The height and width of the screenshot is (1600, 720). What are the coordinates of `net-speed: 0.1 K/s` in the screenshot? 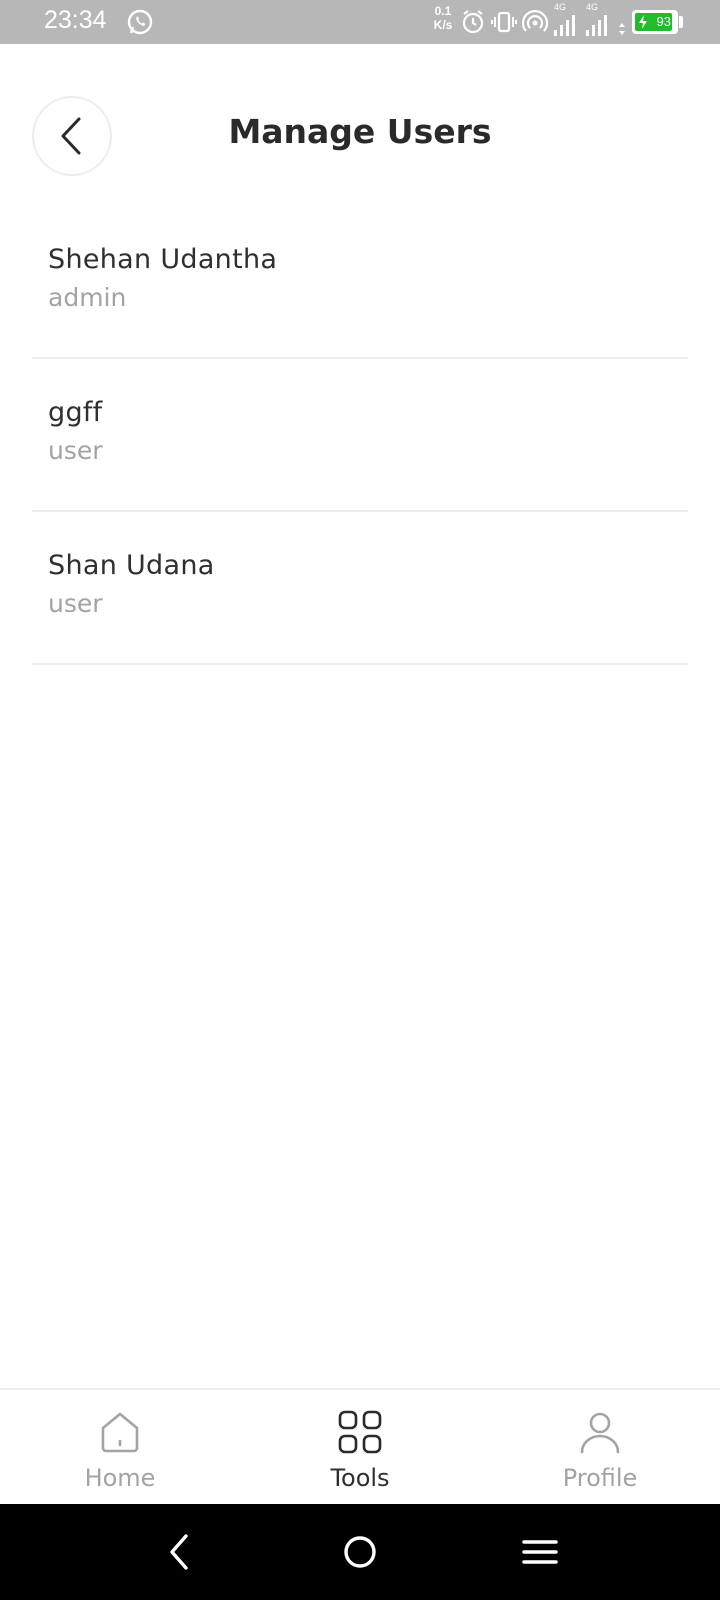 It's located at (443, 18).